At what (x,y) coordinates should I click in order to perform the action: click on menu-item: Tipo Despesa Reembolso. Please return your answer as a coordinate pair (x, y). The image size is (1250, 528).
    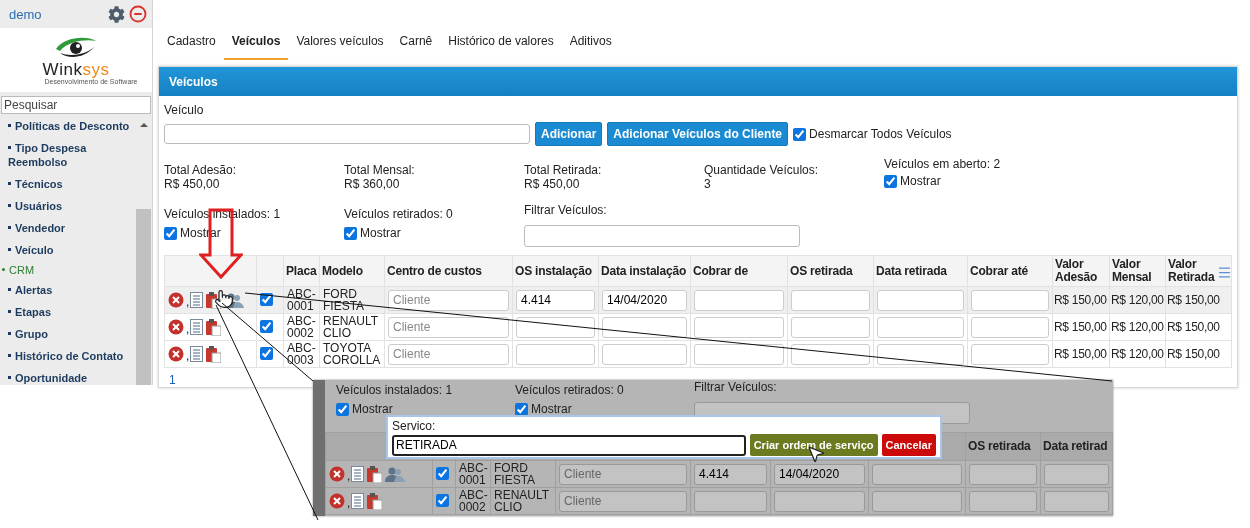
    Looking at the image, I should click on (68, 155).